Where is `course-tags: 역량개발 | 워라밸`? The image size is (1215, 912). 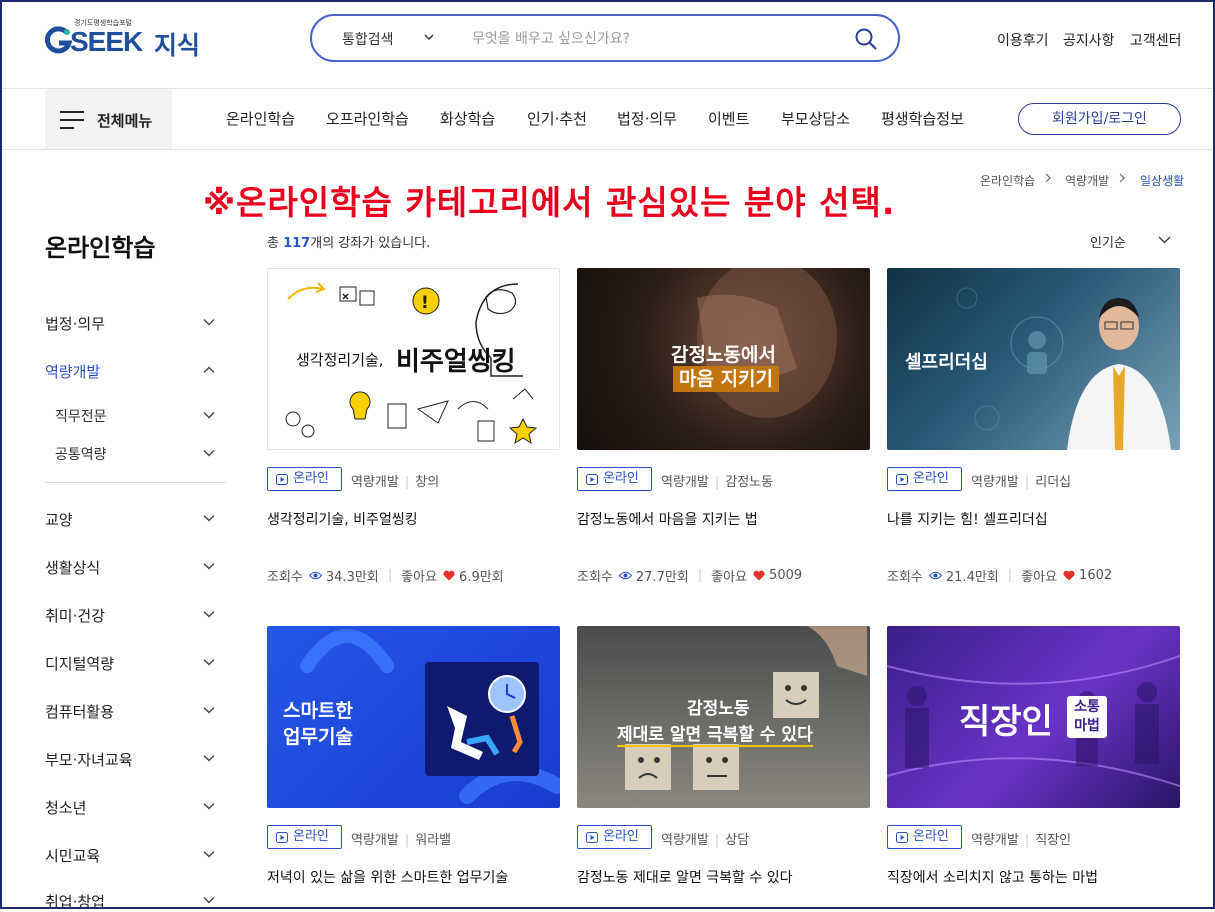
course-tags: 역량개발 | 워라밸 is located at coordinates (401, 840).